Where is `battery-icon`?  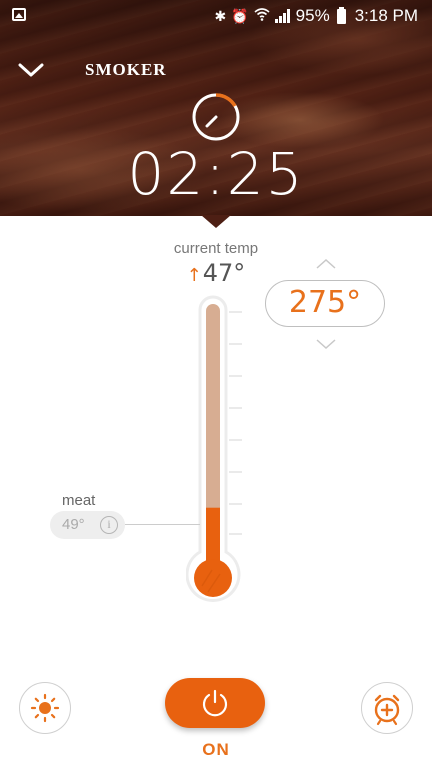
battery-icon is located at coordinates (341, 15).